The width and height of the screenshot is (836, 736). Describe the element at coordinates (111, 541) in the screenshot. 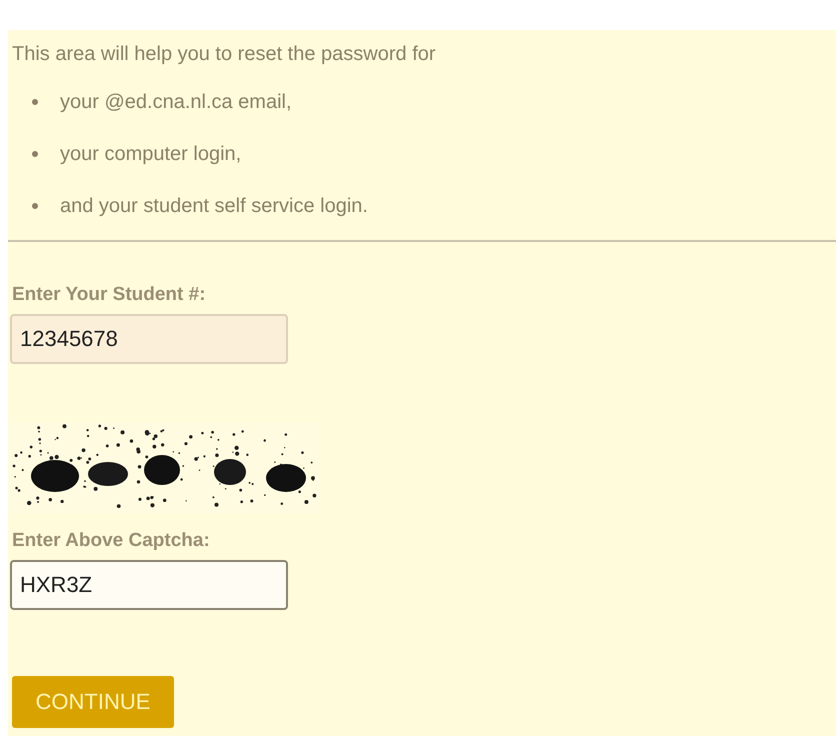

I see `field-label: Enter Above Captcha:` at that location.